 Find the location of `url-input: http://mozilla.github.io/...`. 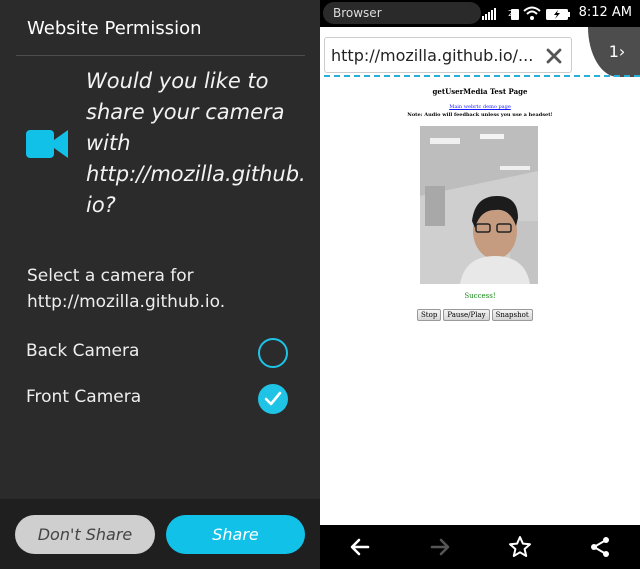

url-input: http://mozilla.github.io/... is located at coordinates (448, 55).